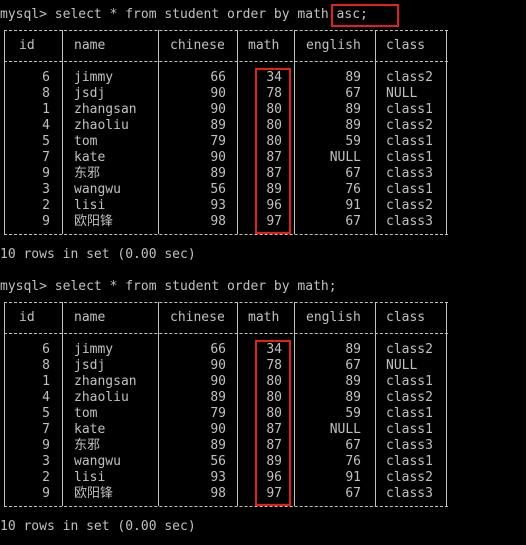 The width and height of the screenshot is (526, 545). I want to click on cell-name: 欧阳锋, so click(94, 493).